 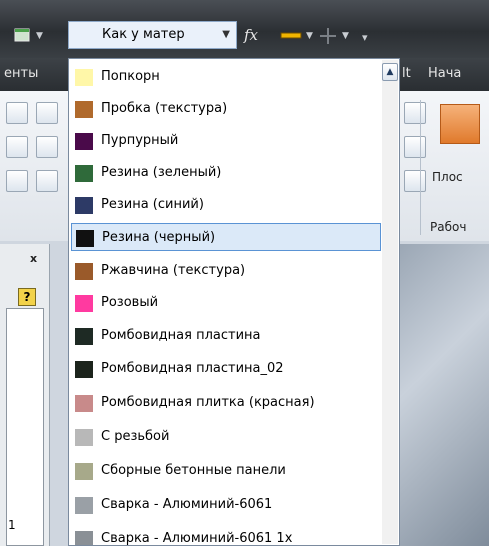 I want to click on material-option-label: Попкорн, so click(x=130, y=76).